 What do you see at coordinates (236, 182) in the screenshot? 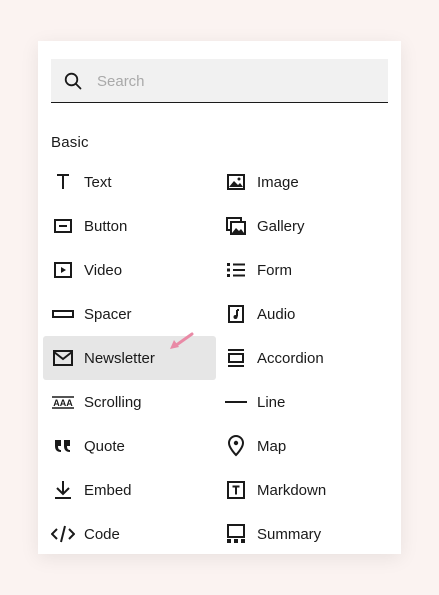
I see `image-icon` at bounding box center [236, 182].